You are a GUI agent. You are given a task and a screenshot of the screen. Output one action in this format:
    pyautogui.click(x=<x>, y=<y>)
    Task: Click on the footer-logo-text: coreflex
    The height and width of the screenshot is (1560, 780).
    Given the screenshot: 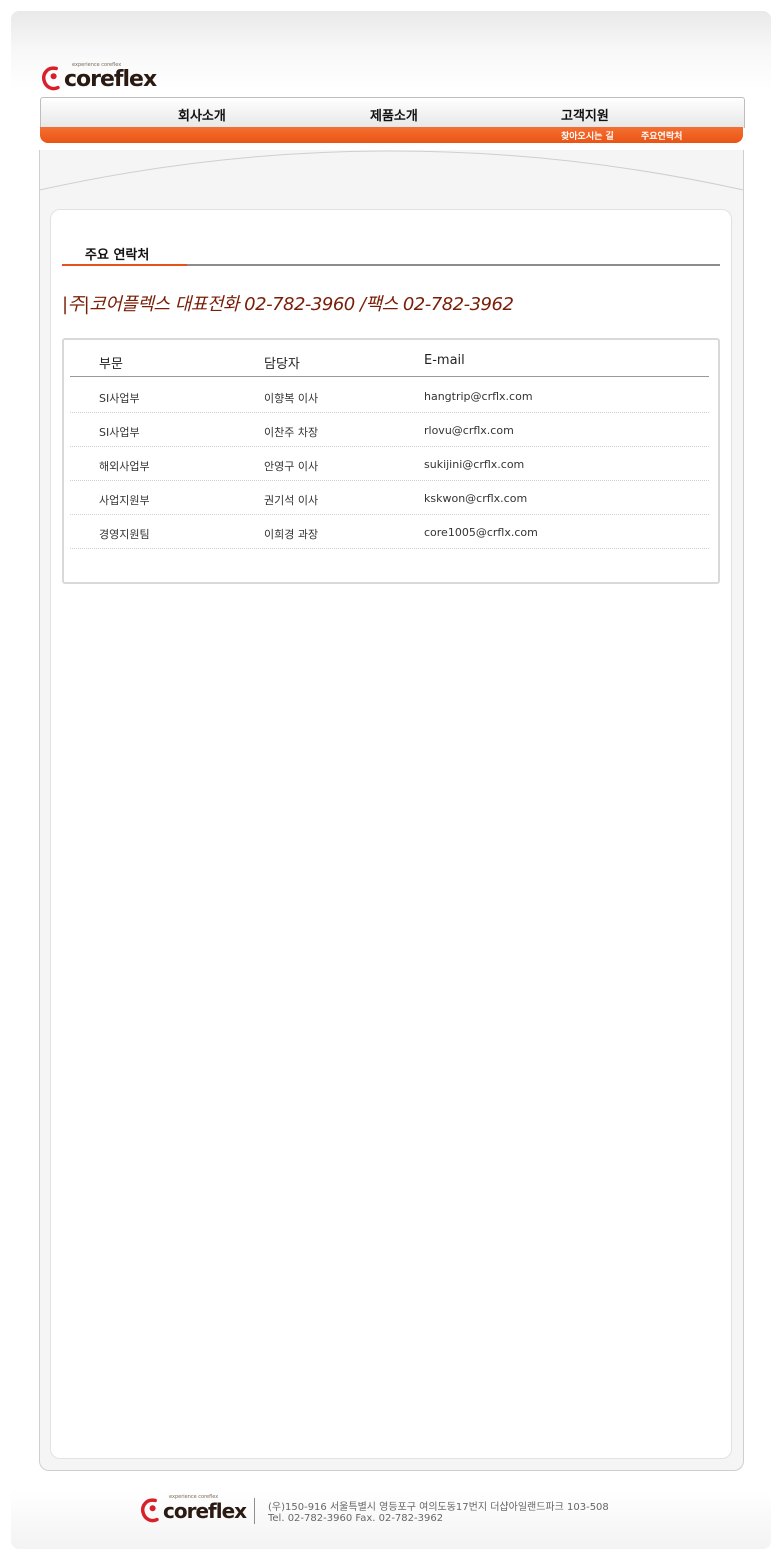 What is the action you would take?
    pyautogui.click(x=205, y=1511)
    